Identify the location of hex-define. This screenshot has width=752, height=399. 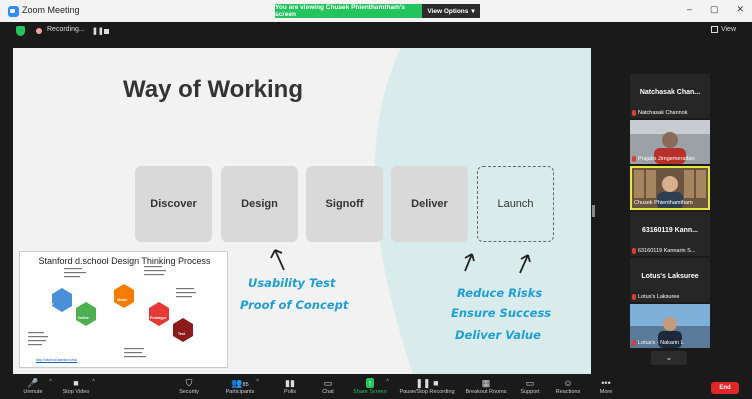
(86, 314).